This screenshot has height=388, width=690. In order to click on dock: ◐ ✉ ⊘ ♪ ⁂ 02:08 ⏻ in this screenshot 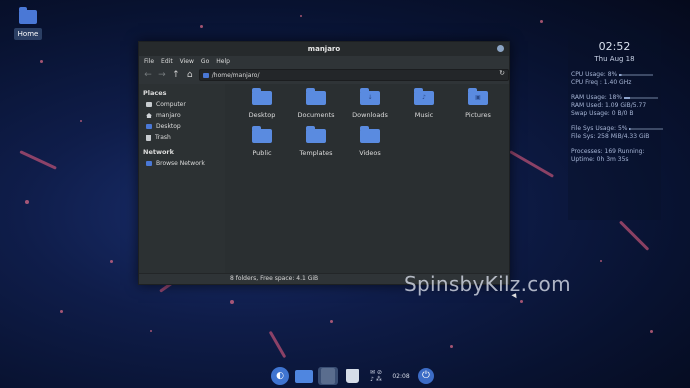, I will do `click(353, 376)`.